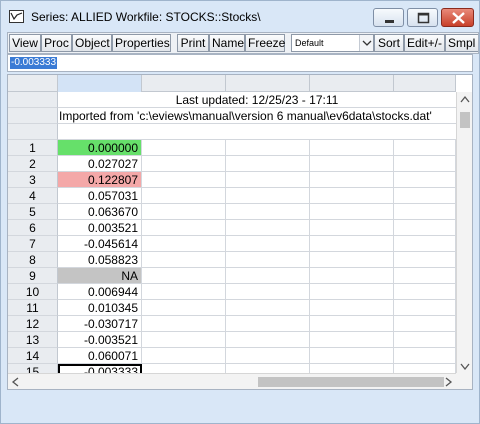  What do you see at coordinates (100, 260) in the screenshot?
I see `series-value-cell: 0.058823` at bounding box center [100, 260].